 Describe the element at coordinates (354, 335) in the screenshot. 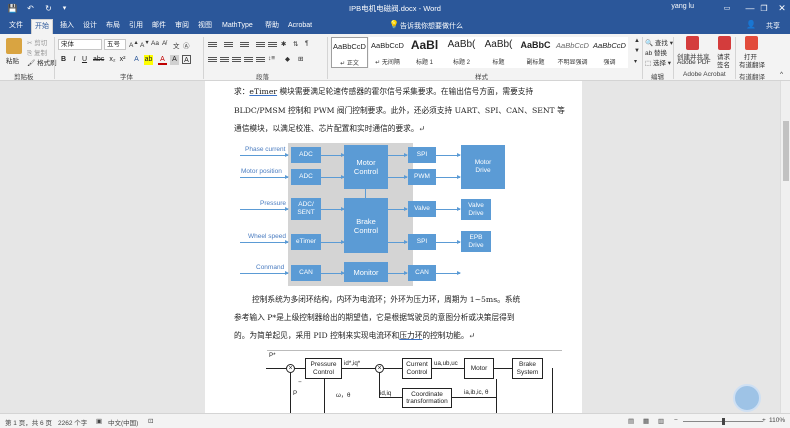

I see `paragraph-2-line-3: 的。为简单起见，采用 PID 控制来实现电流环和压力环的控制功能。↵` at that location.